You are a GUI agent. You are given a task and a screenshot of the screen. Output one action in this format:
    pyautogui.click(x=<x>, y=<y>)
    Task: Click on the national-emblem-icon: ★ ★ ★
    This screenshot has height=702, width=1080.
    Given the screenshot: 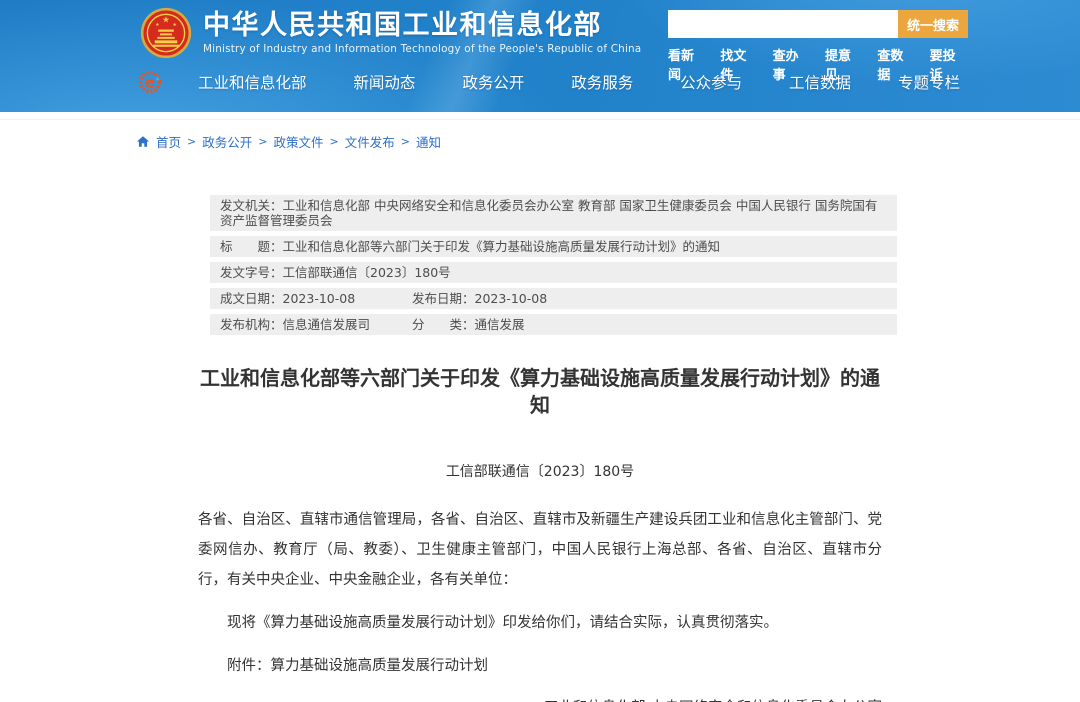 What is the action you would take?
    pyautogui.click(x=166, y=33)
    